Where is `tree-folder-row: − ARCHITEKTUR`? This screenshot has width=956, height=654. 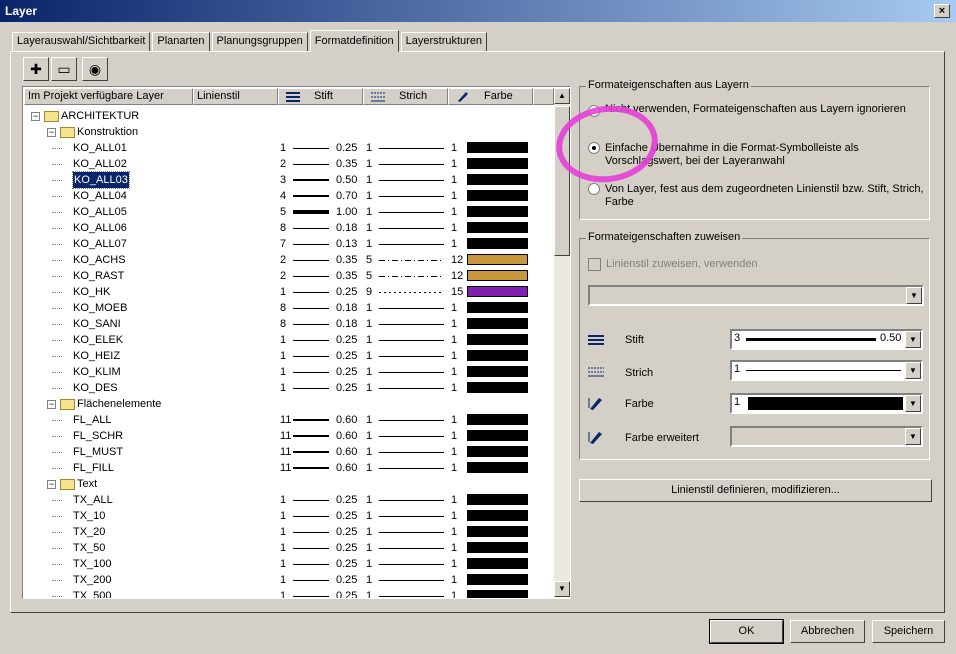
tree-folder-row: − ARCHITEKTUR is located at coordinates (289, 116).